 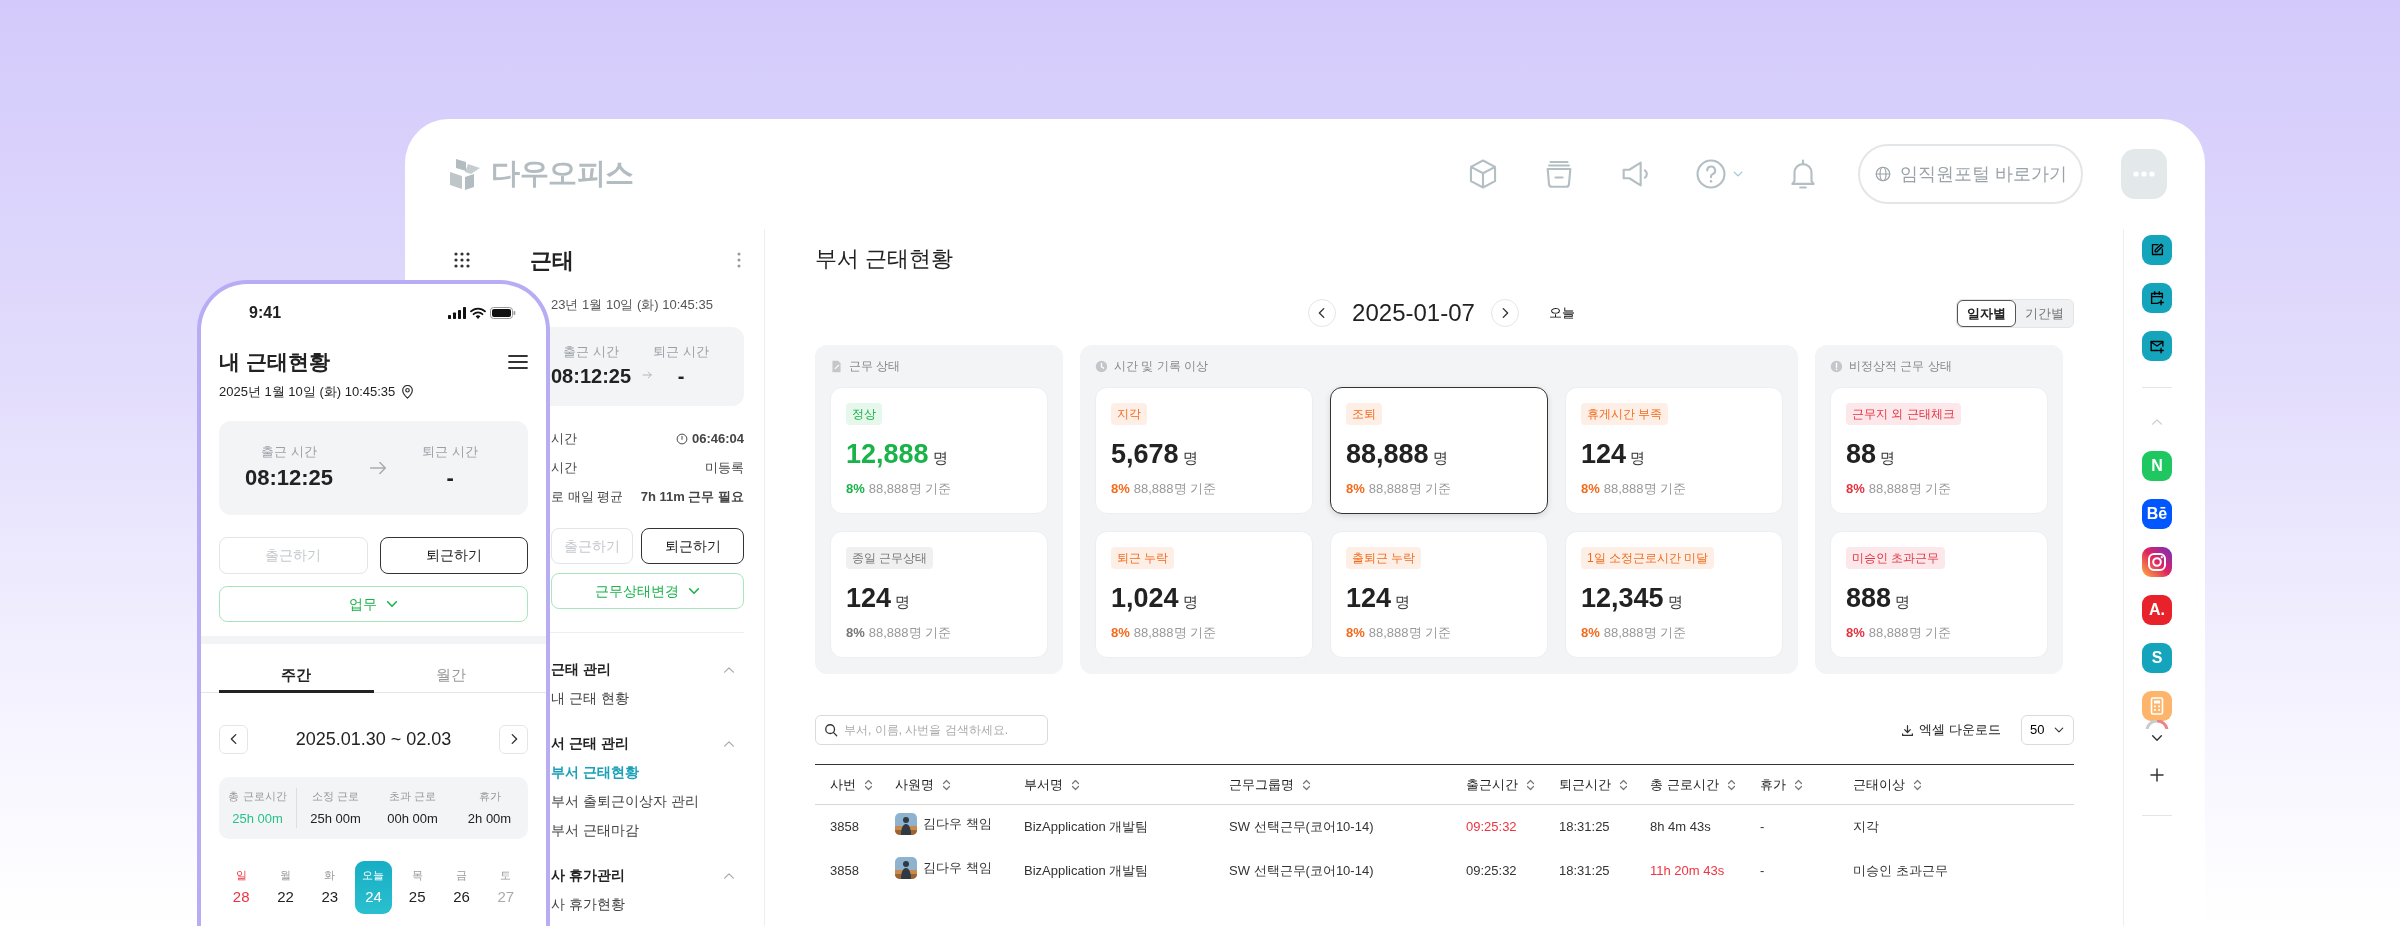 What do you see at coordinates (1951, 730) in the screenshot?
I see `excel-download-button: 엑셀 다운로드` at bounding box center [1951, 730].